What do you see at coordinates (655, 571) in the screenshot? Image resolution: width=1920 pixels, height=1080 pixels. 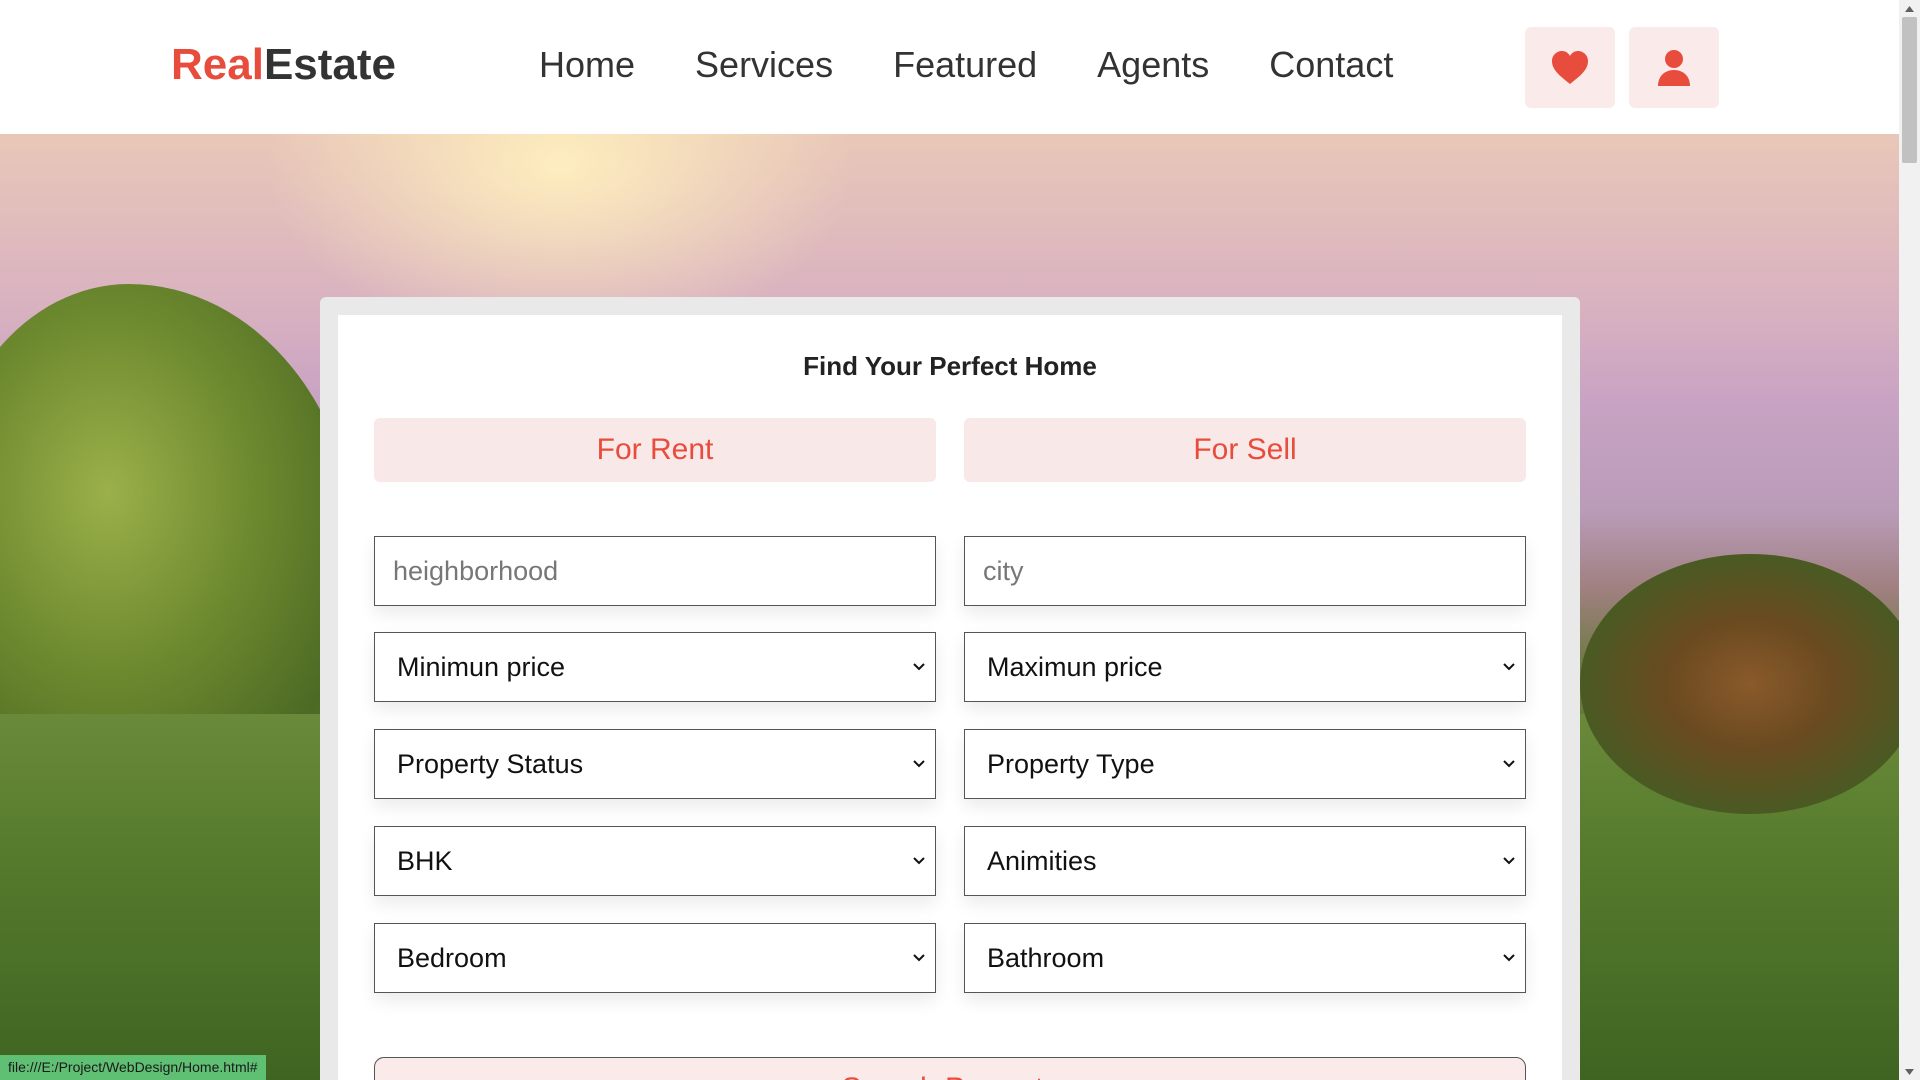 I see `neighborhood-input: heighborhood` at bounding box center [655, 571].